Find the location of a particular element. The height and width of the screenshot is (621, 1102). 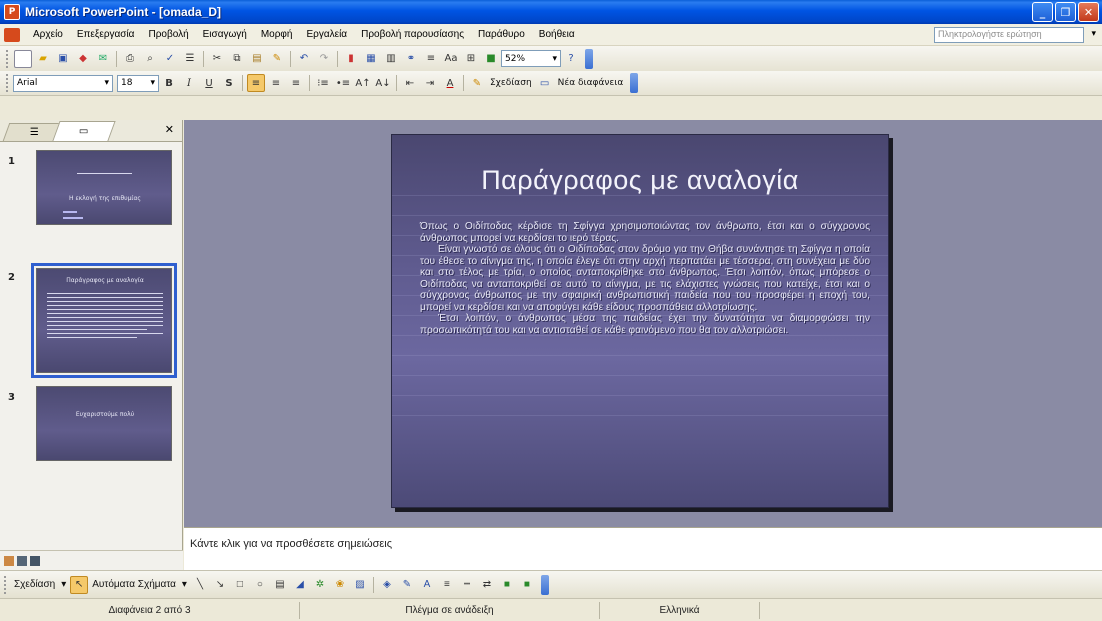

clipart-icon: ❀ is located at coordinates (340, 585).